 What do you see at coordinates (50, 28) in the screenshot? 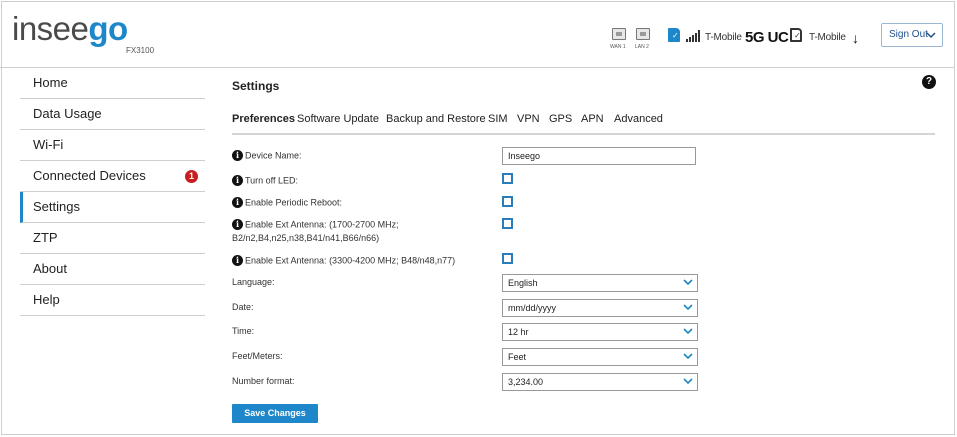
I see `logo-text-part1: insee` at bounding box center [50, 28].